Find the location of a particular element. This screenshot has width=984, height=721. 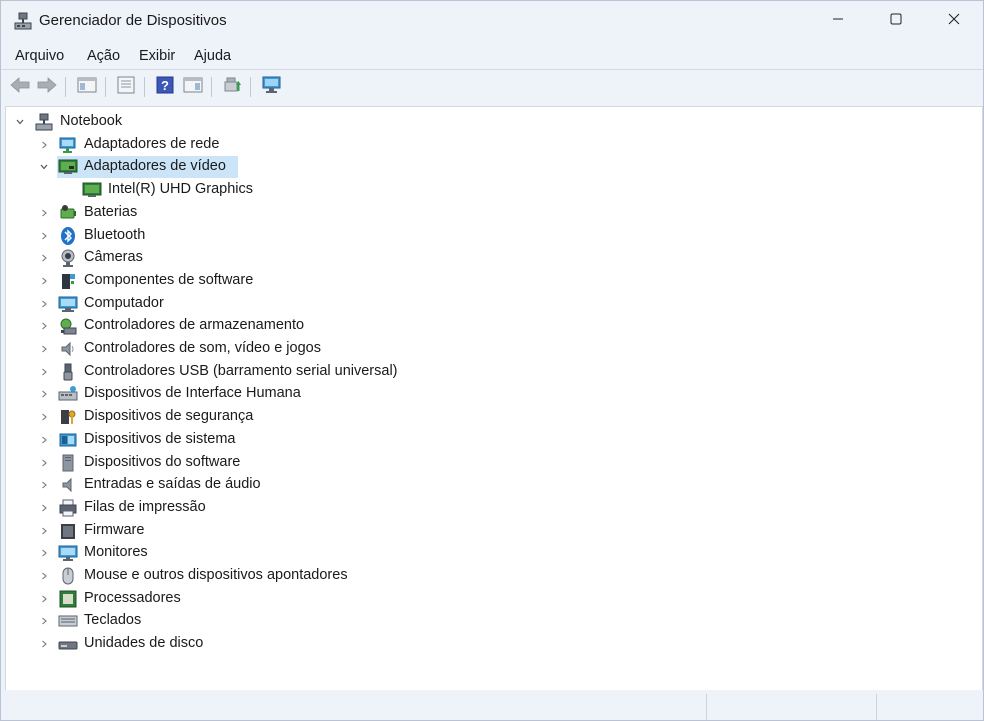

window-title: Gerenciador de Dispositivos is located at coordinates (133, 20).